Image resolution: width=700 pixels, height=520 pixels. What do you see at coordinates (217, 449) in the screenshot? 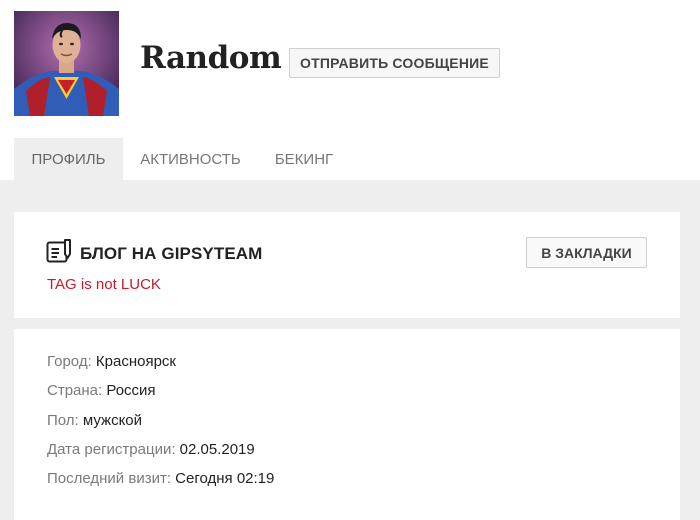
I see `info-value: 02.05.2019` at bounding box center [217, 449].